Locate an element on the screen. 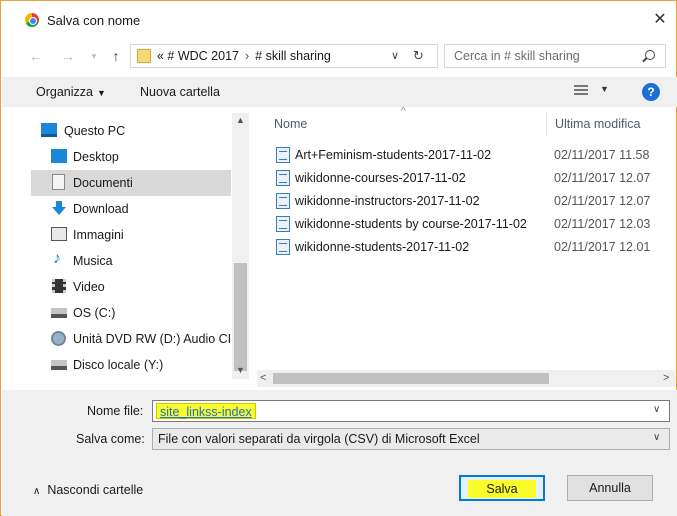 Image resolution: width=677 pixels, height=516 pixels. dvd-icon is located at coordinates (58, 338).